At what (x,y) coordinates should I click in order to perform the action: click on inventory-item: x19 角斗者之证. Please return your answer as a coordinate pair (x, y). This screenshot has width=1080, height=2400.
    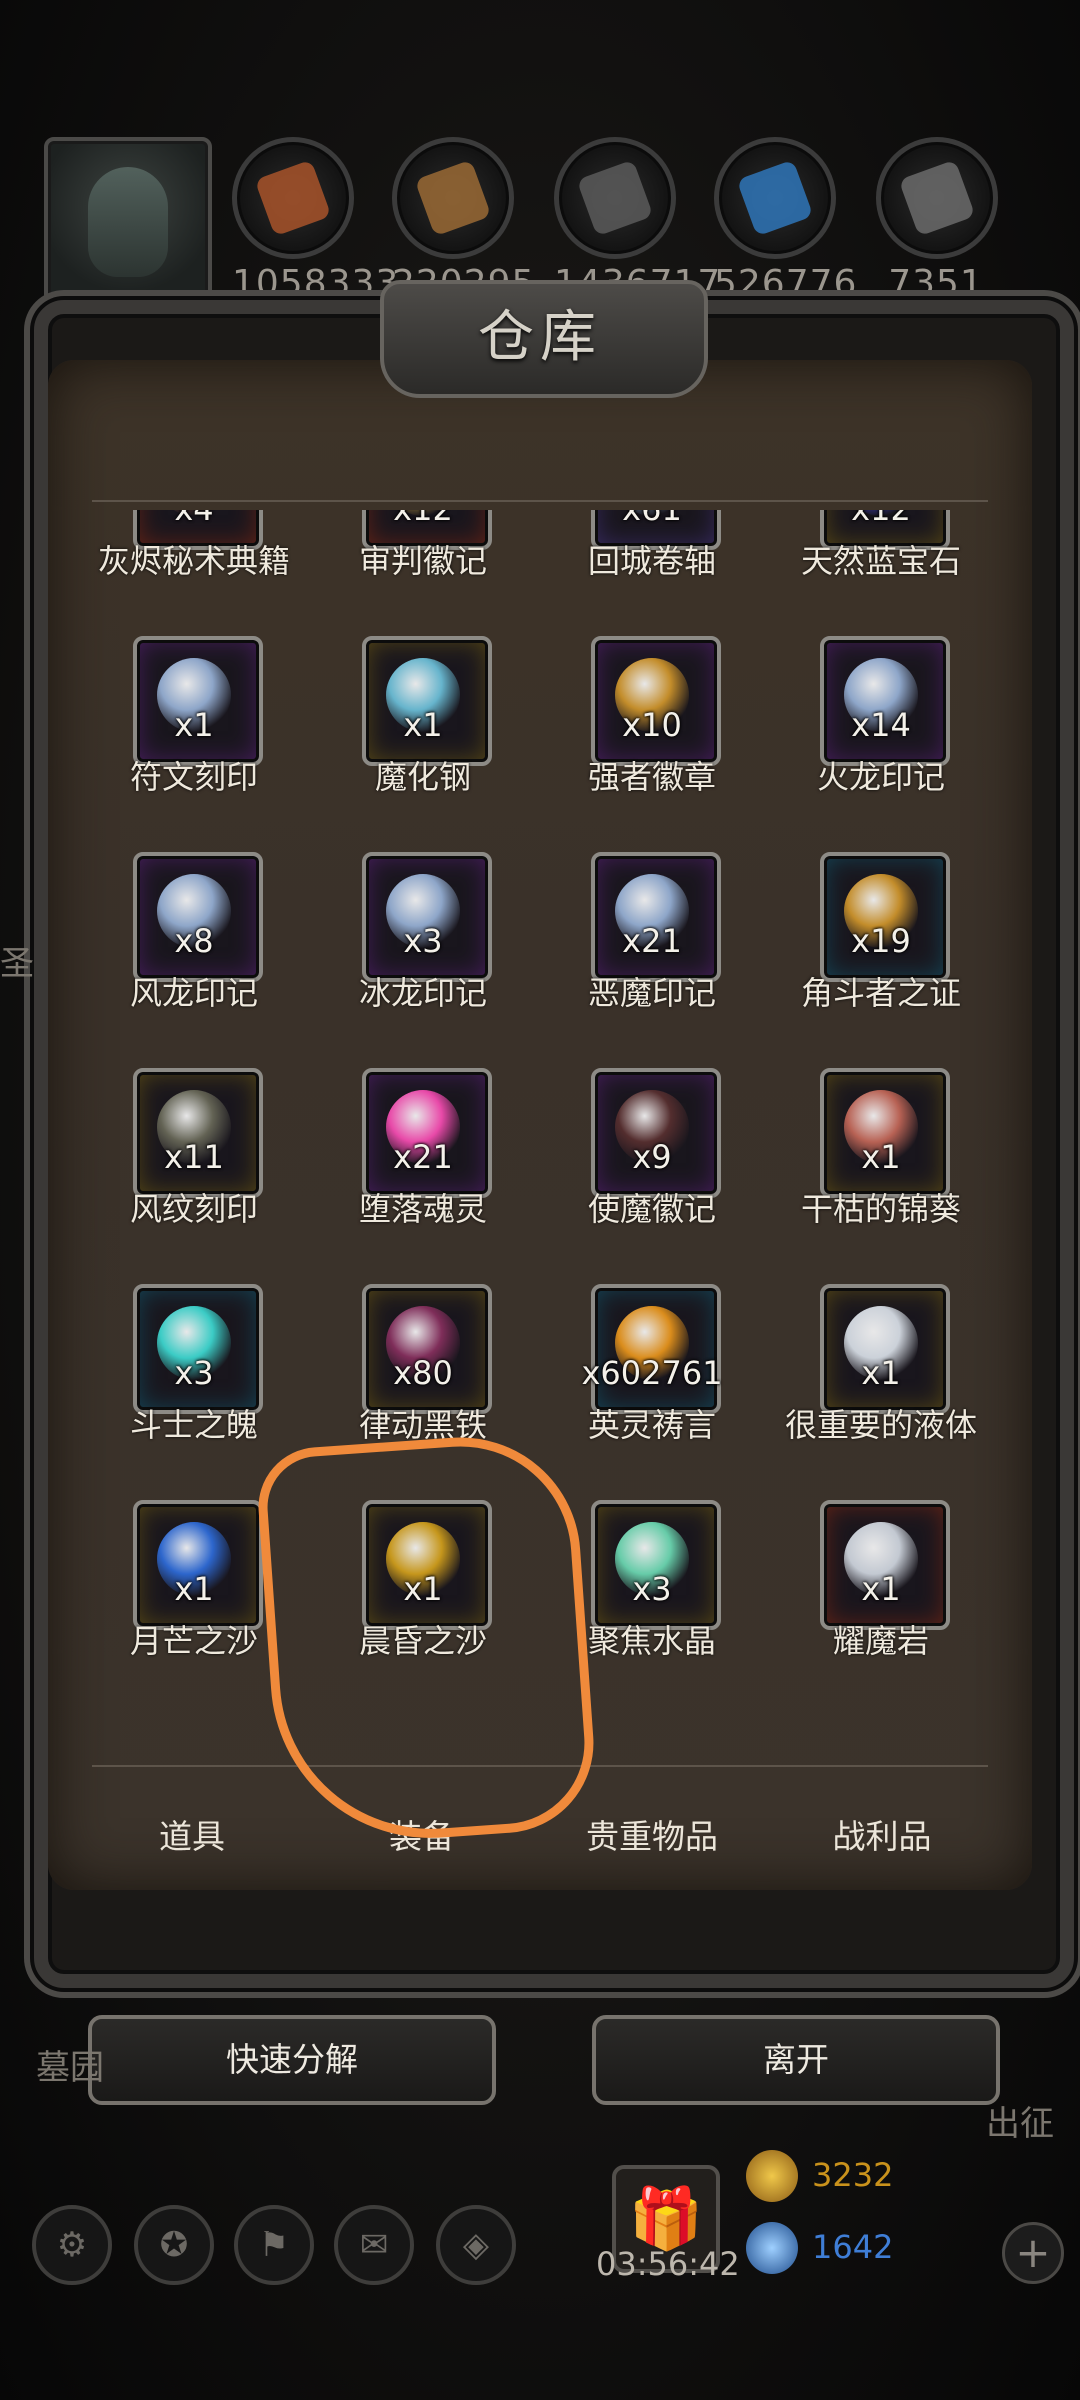
    Looking at the image, I should click on (883, 960).